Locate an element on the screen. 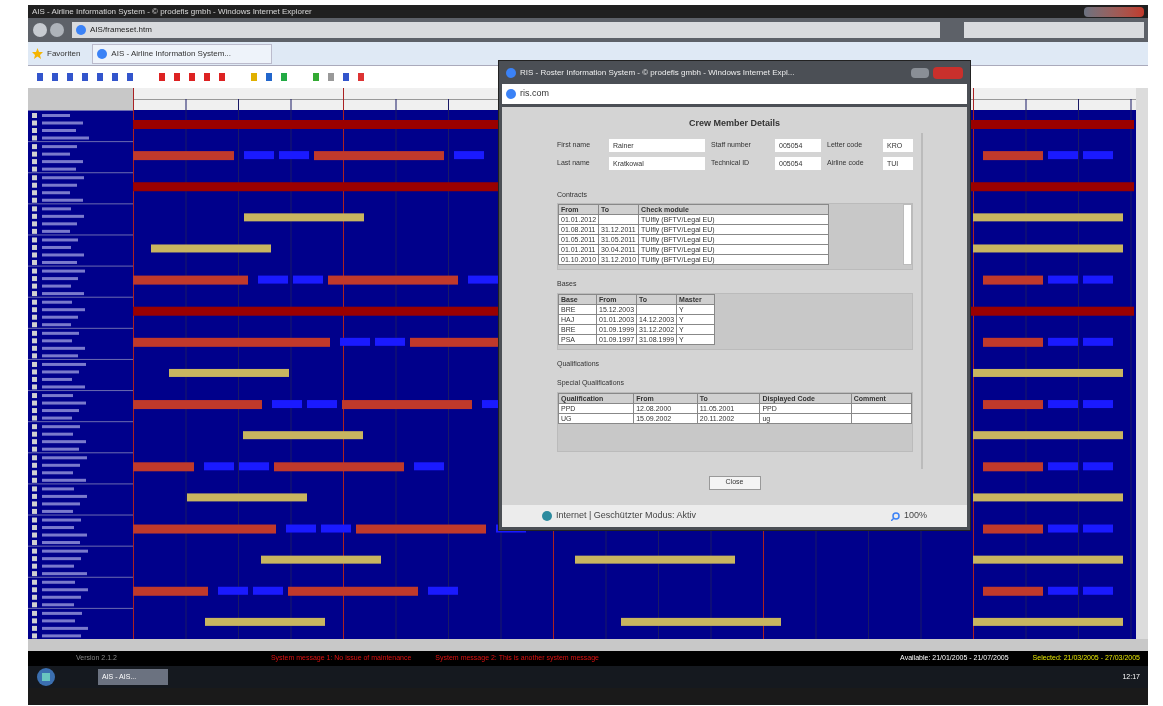 The image size is (1163, 706). address-field: AIS/frameset.htm is located at coordinates (506, 30).